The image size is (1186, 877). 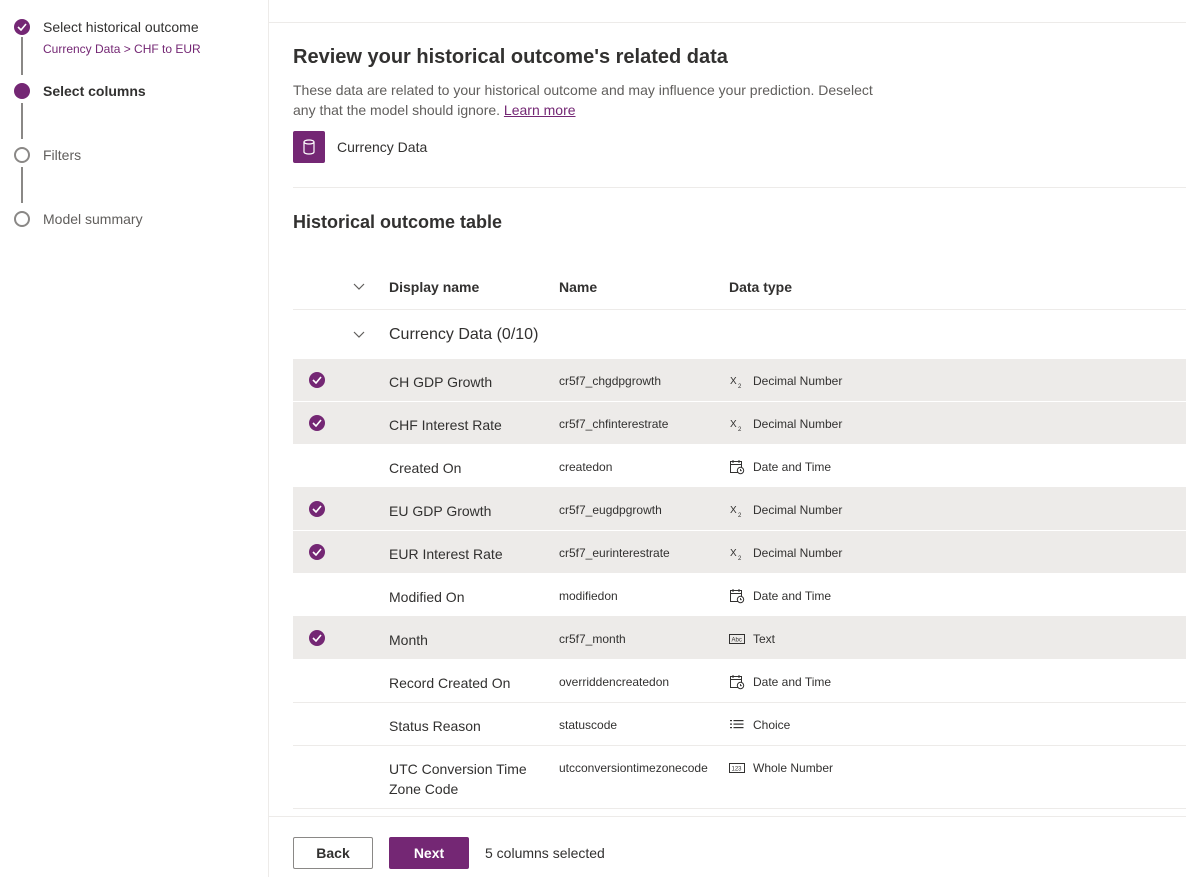 What do you see at coordinates (446, 554) in the screenshot?
I see `cell-display-name: EUR Interest Rate` at bounding box center [446, 554].